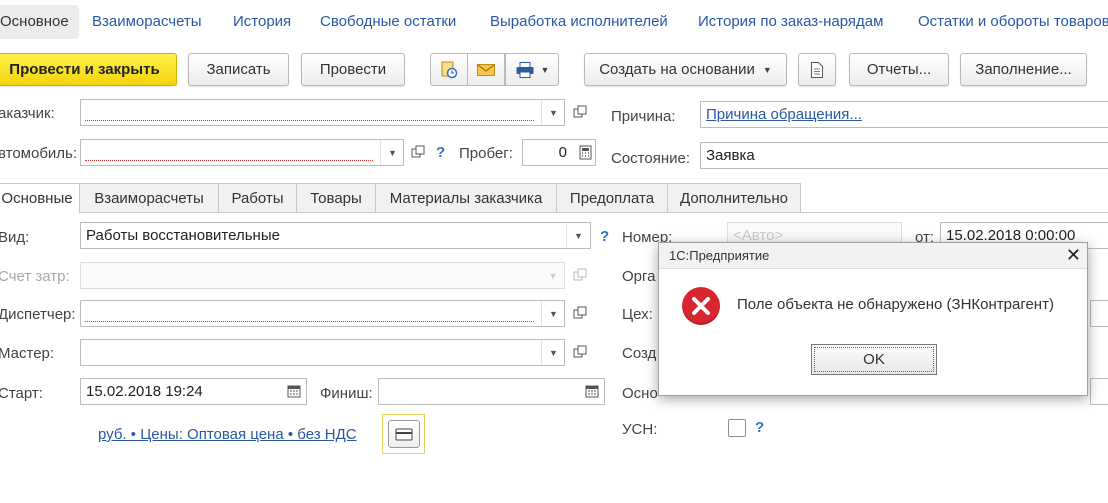  What do you see at coordinates (238, 69) in the screenshot?
I see `save-button: Записать` at bounding box center [238, 69].